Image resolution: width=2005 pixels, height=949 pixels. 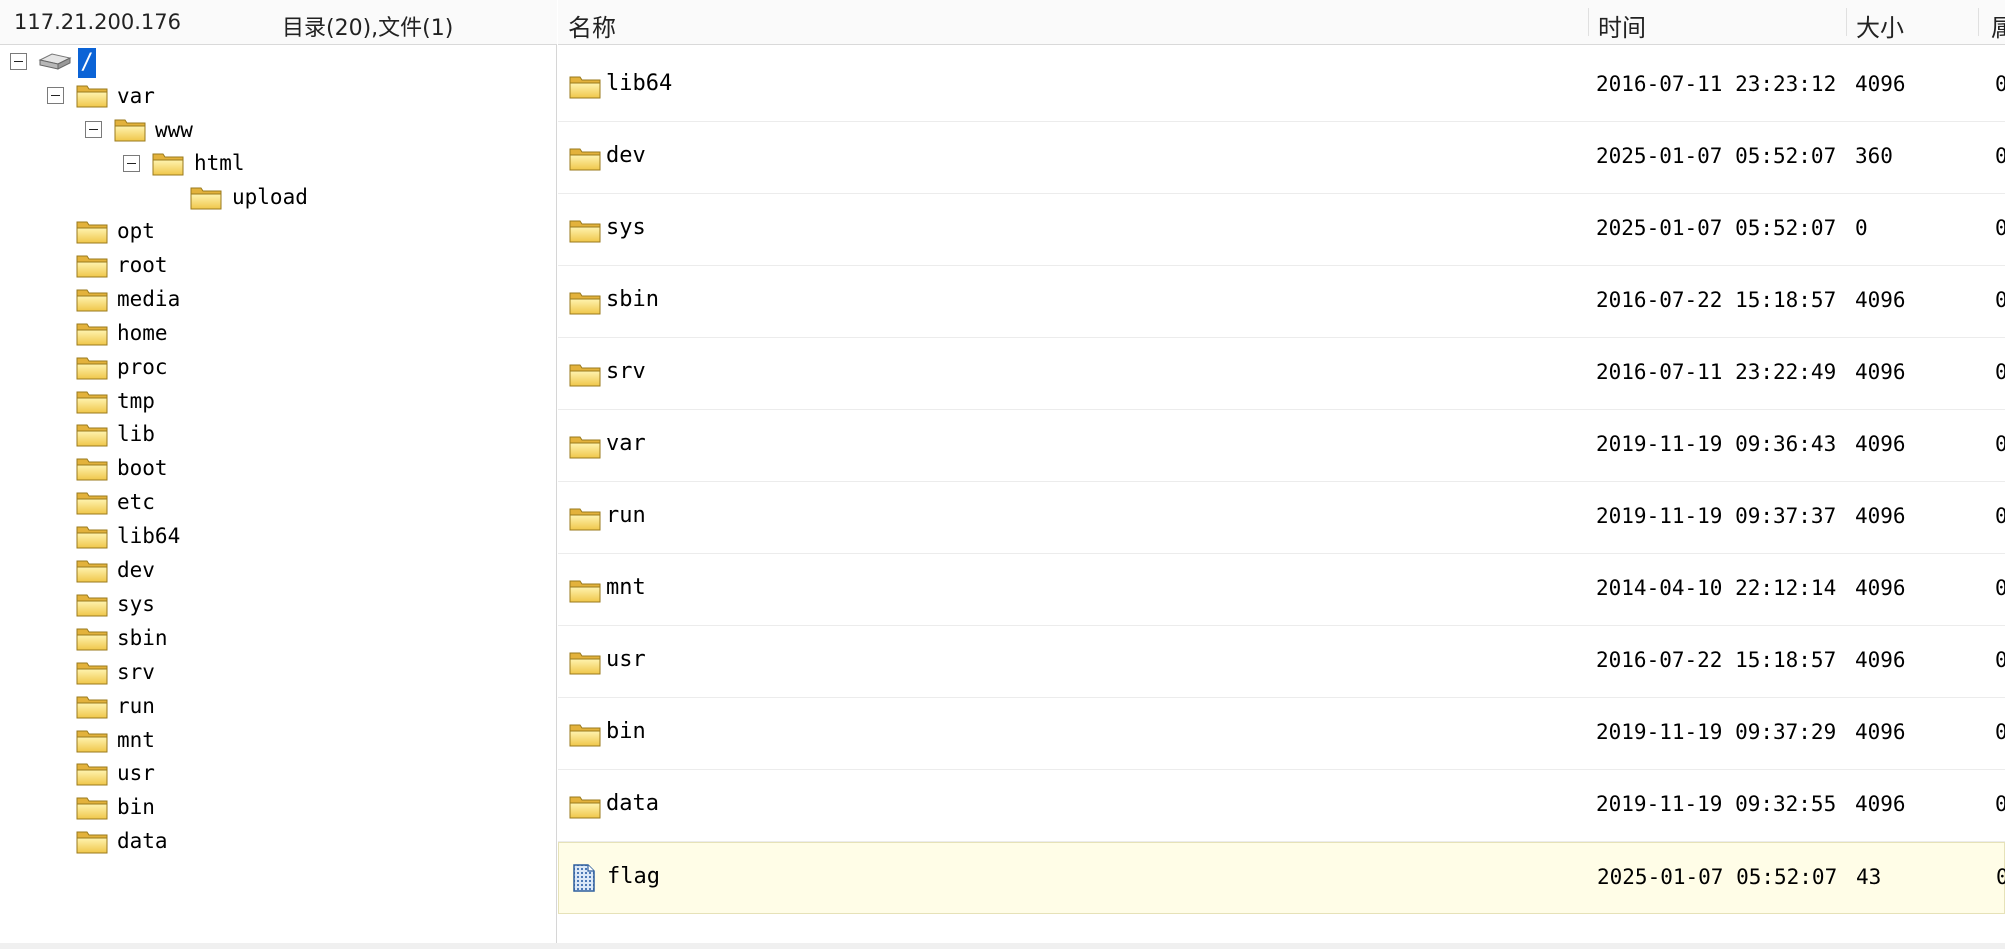 I want to click on tree-item-home: home, so click(x=142, y=333).